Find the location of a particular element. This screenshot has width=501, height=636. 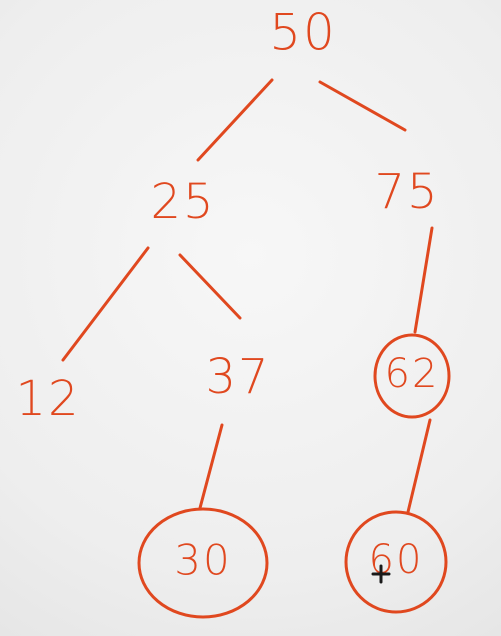

node-label-62: 62 is located at coordinates (412, 374).